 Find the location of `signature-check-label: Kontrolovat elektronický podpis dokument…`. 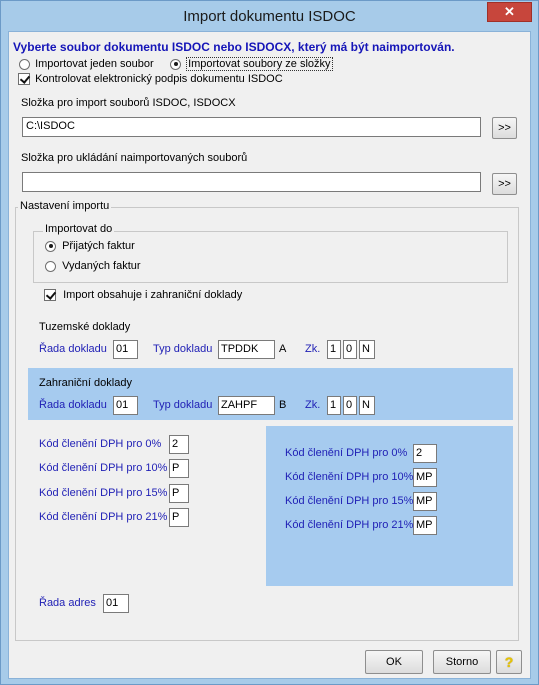

signature-check-label: Kontrolovat elektronický podpis dokument… is located at coordinates (159, 79).